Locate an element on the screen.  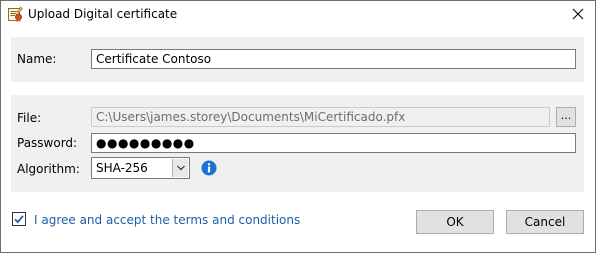
close-icon is located at coordinates (578, 15).